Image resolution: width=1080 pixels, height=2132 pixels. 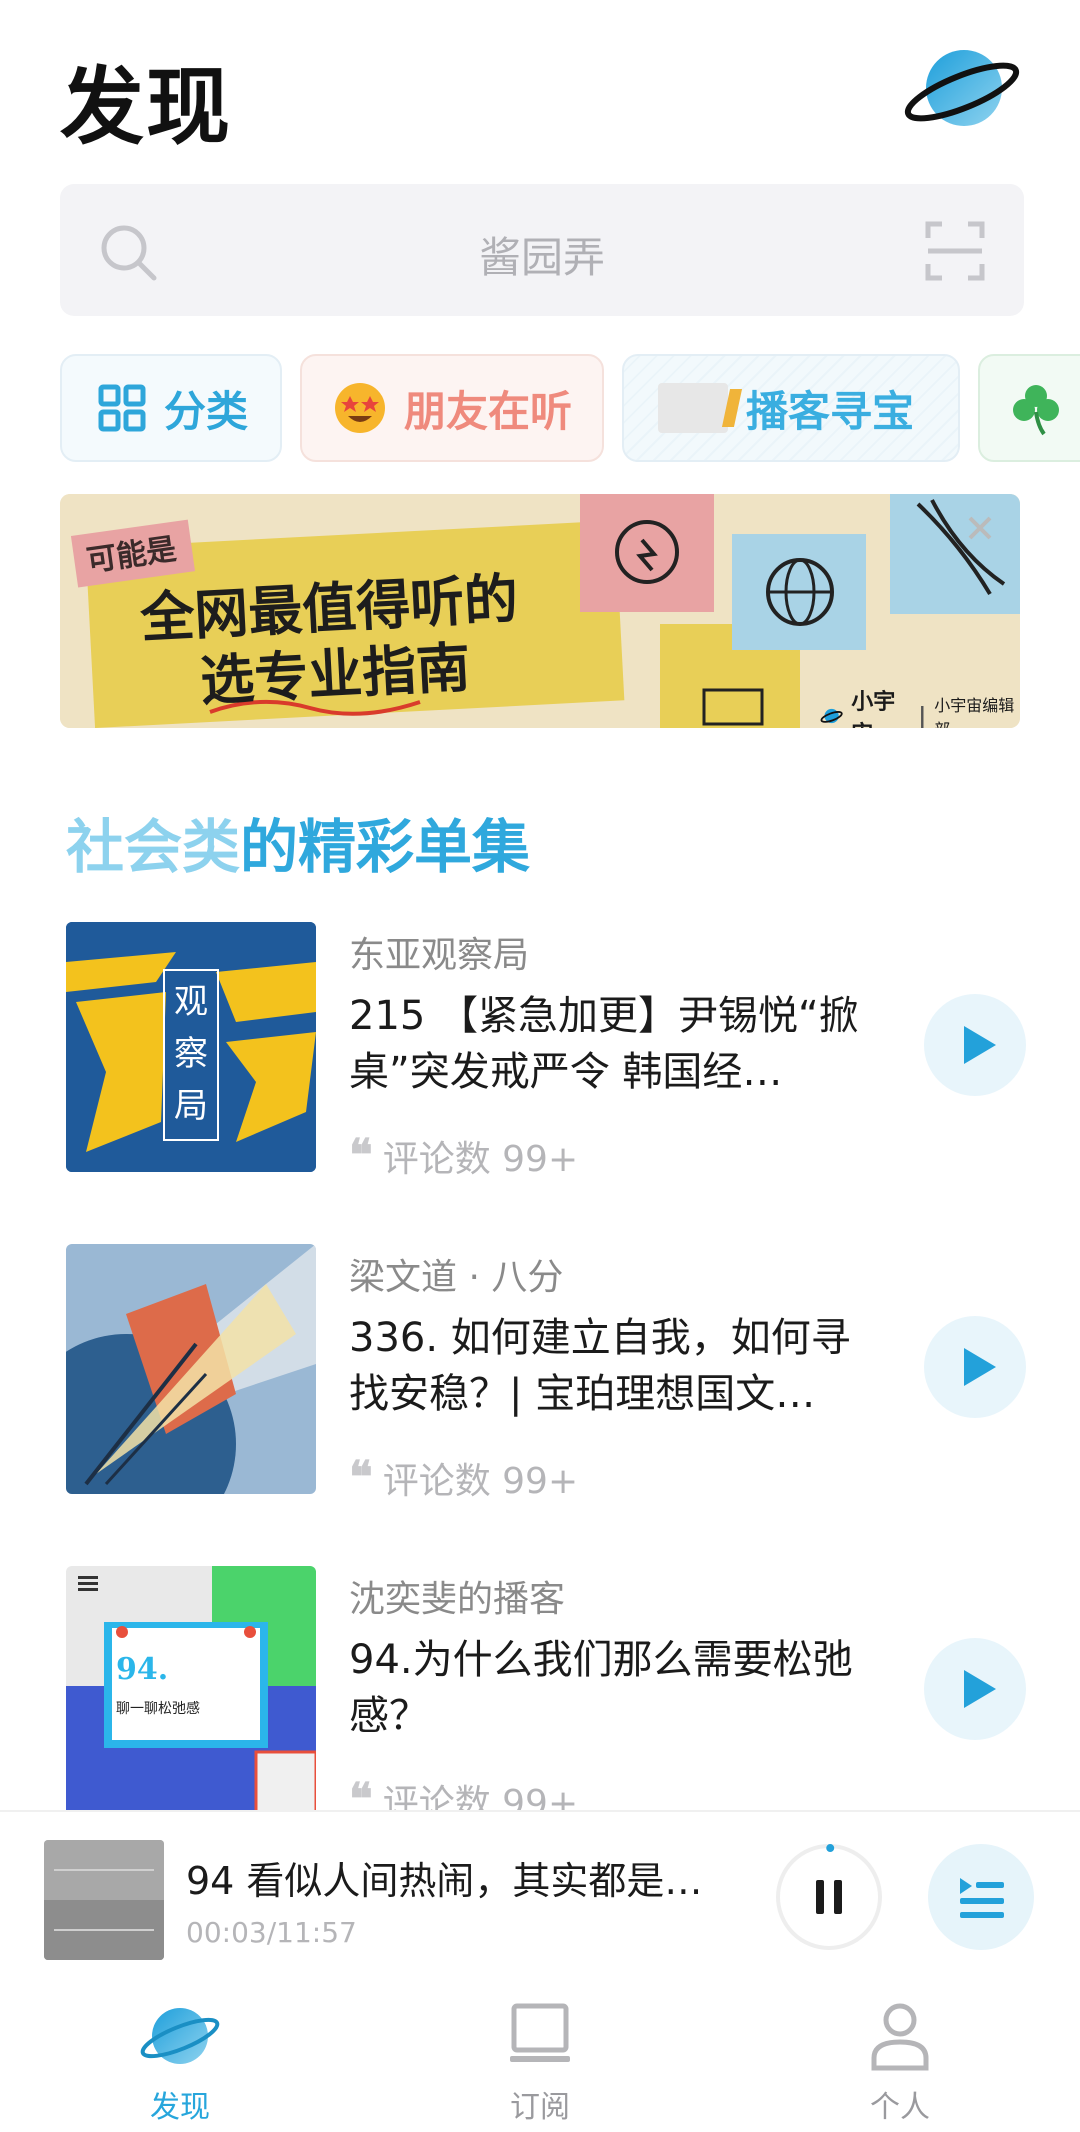 What do you see at coordinates (146, 107) in the screenshot?
I see `page-title: 发现` at bounding box center [146, 107].